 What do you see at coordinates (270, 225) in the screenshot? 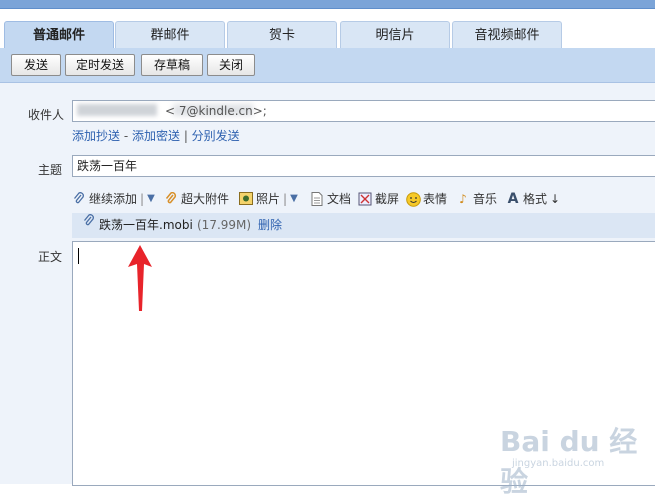
I see `delete-attachment-link: 删除` at bounding box center [270, 225].